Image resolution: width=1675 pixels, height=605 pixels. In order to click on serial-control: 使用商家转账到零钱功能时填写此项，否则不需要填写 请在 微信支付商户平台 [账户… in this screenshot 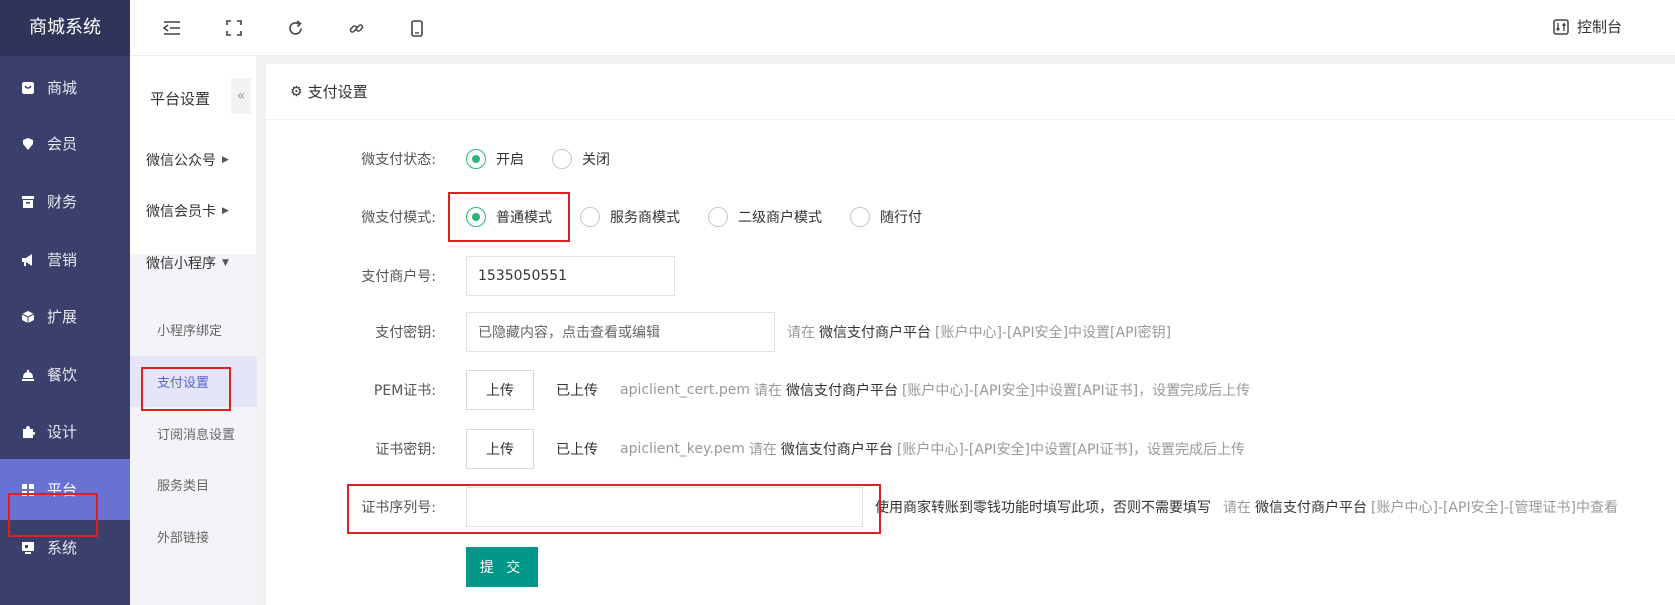, I will do `click(1042, 507)`.